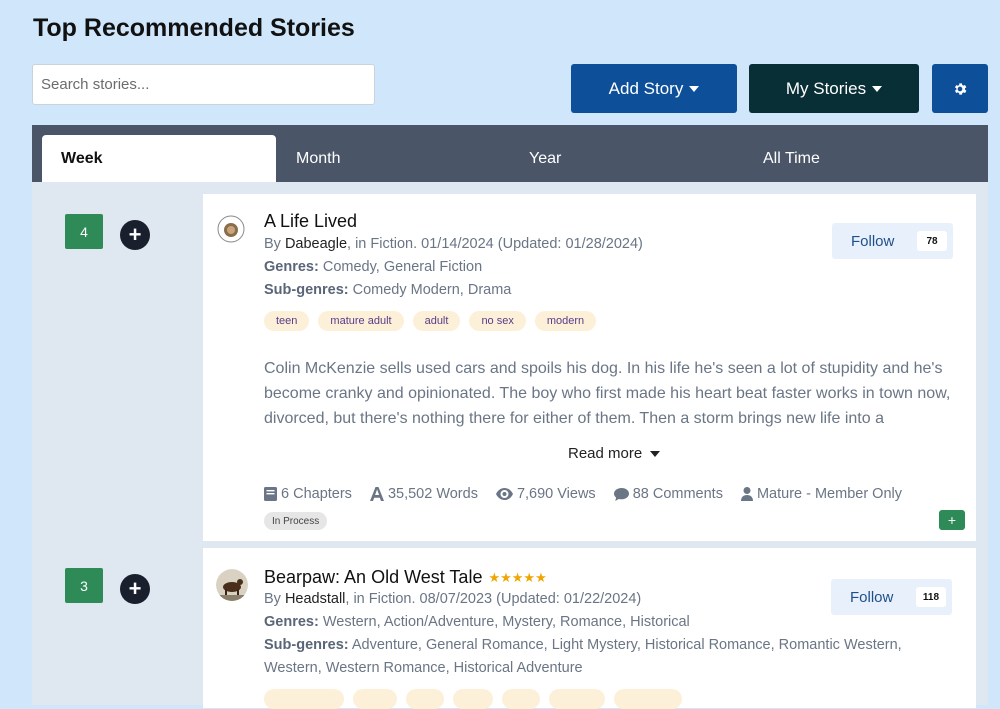 The image size is (1000, 709). I want to click on add-story-label: Add Story, so click(646, 88).